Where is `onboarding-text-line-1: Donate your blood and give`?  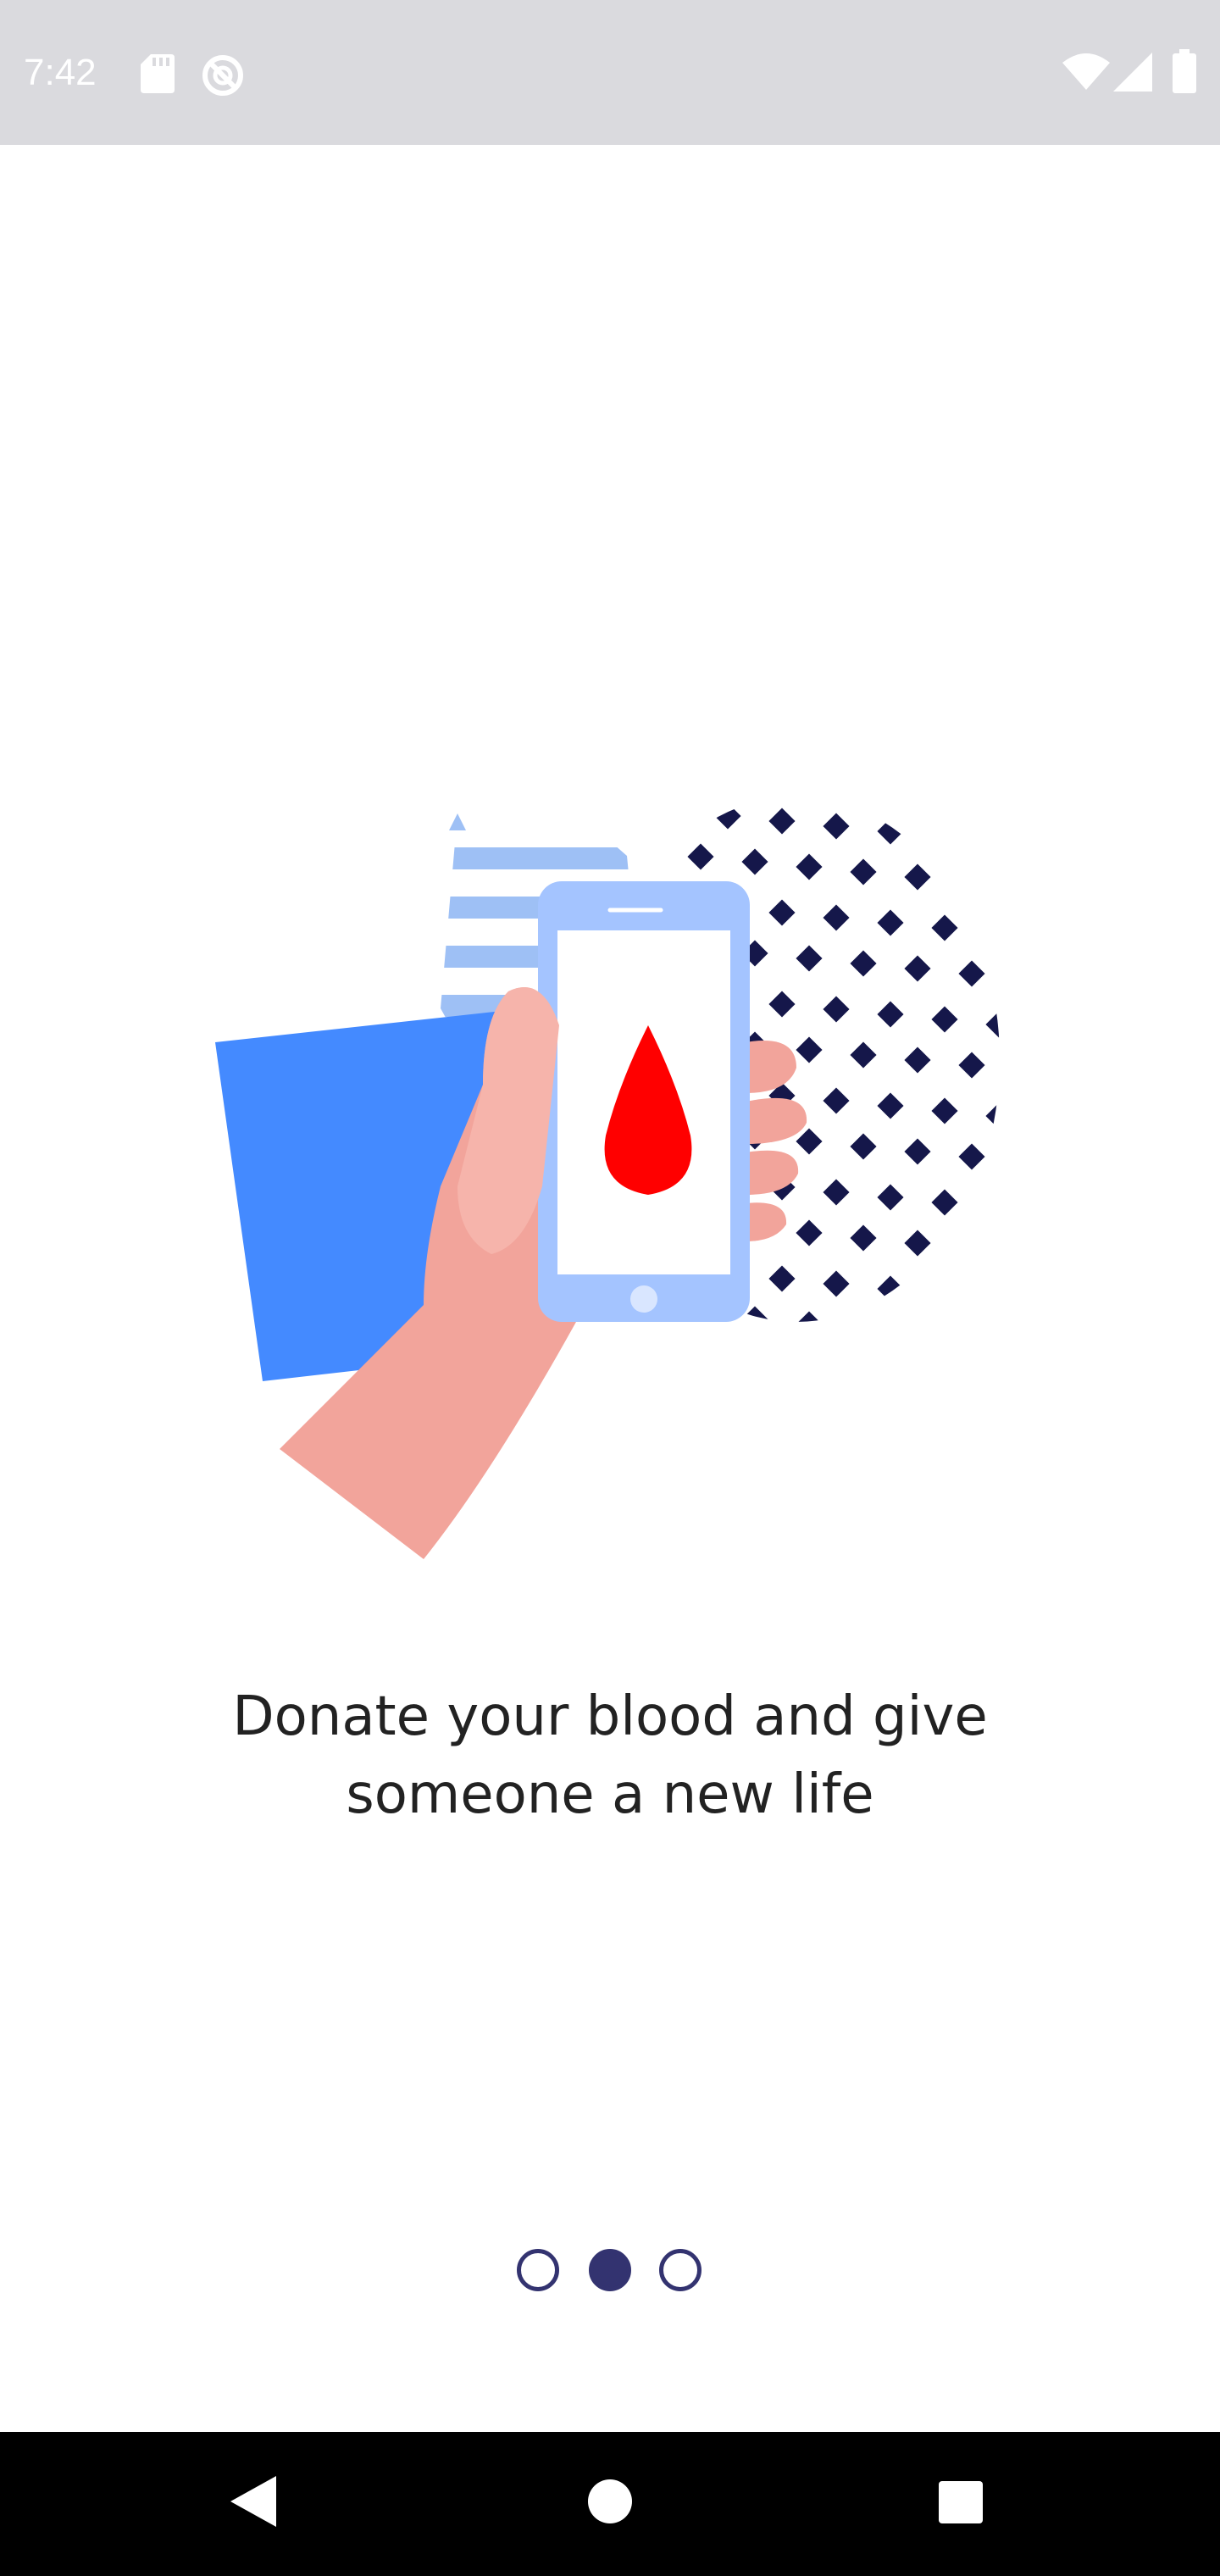 onboarding-text-line-1: Donate your blood and give is located at coordinates (610, 1716).